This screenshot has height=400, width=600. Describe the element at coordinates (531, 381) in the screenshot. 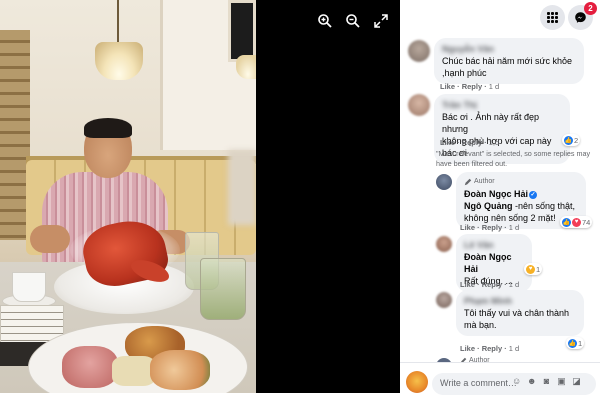

I see `emoji-icon: ☻` at that location.